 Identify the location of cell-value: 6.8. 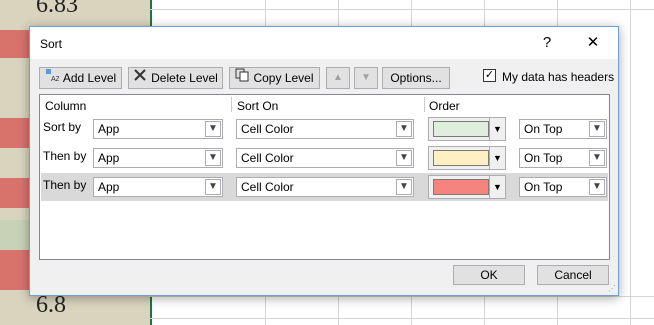
(51, 305).